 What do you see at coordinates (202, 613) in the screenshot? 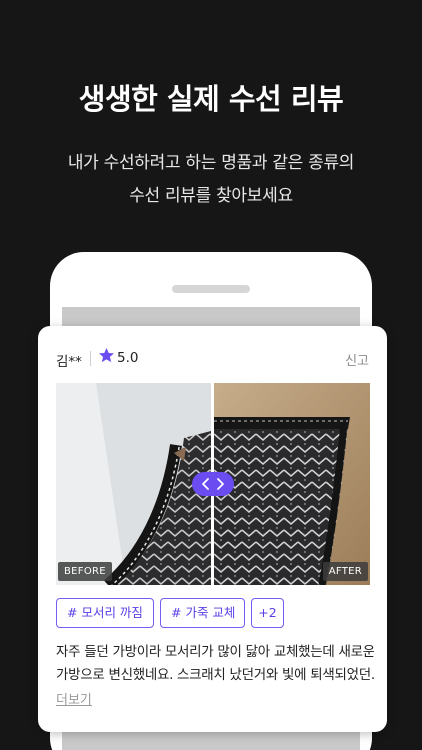
I see `tag-chip: # 가죽 교체` at bounding box center [202, 613].